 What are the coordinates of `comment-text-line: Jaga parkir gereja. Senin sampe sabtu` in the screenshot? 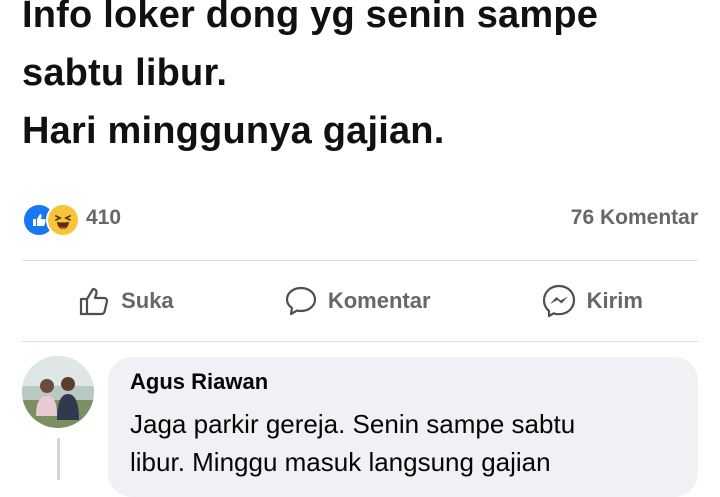 It's located at (353, 424).